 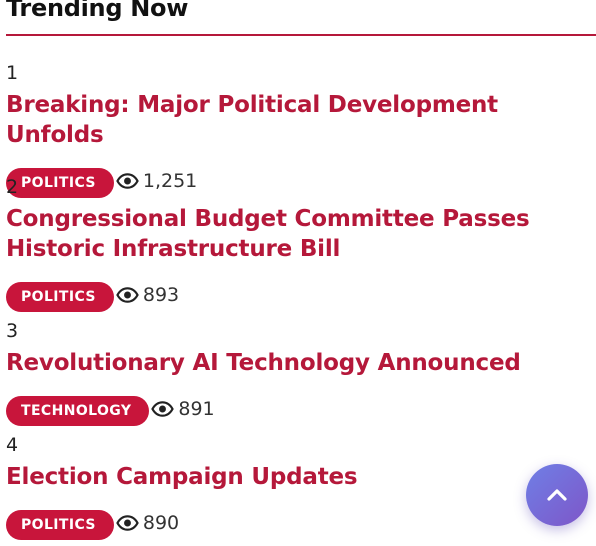 I want to click on views-count: 890, so click(x=161, y=523).